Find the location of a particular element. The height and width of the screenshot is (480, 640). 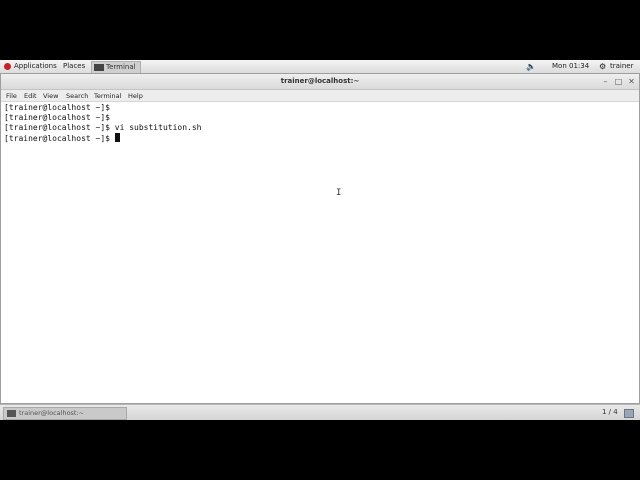

menu-help: Help is located at coordinates (135, 96).